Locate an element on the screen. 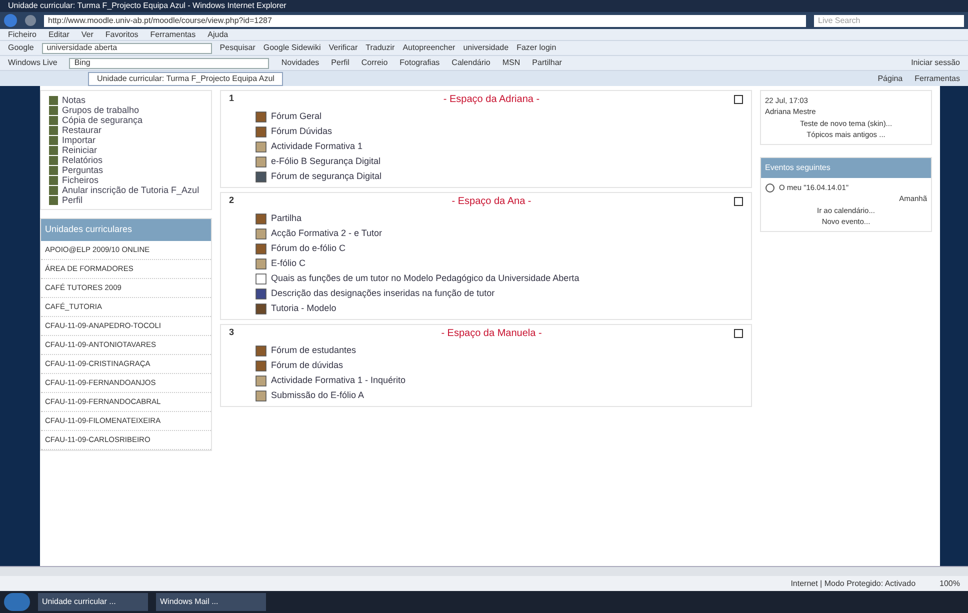 This screenshot has height=613, width=968. command-button: Ferramentas is located at coordinates (937, 79).